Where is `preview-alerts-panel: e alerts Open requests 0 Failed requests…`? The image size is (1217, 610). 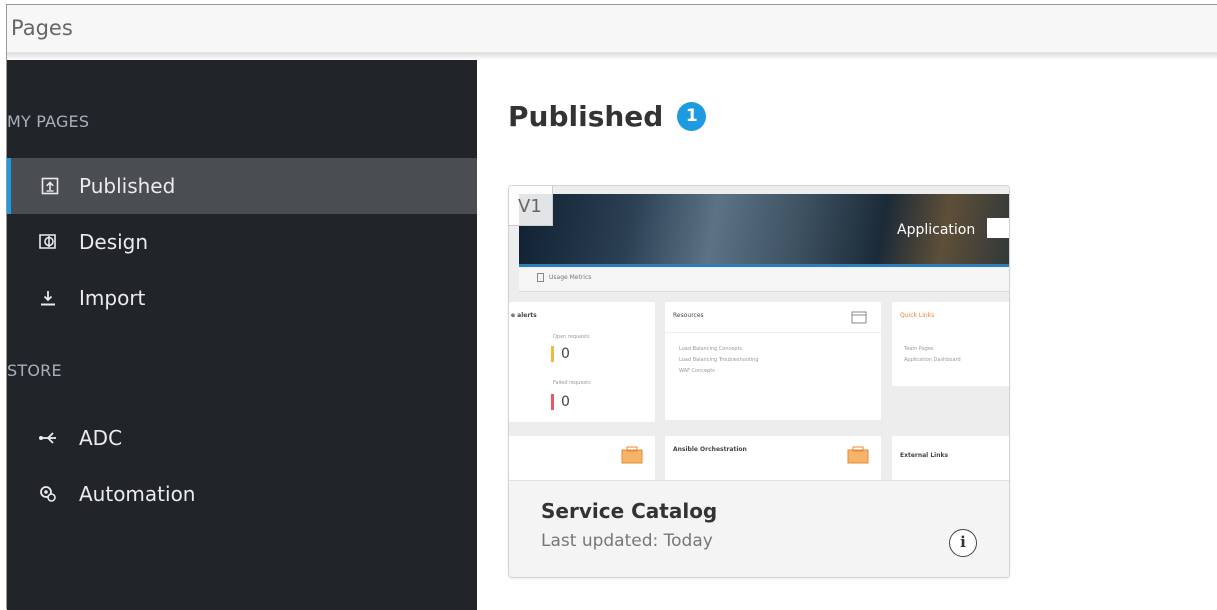 preview-alerts-panel: e alerts Open requests 0 Failed requests… is located at coordinates (582, 362).